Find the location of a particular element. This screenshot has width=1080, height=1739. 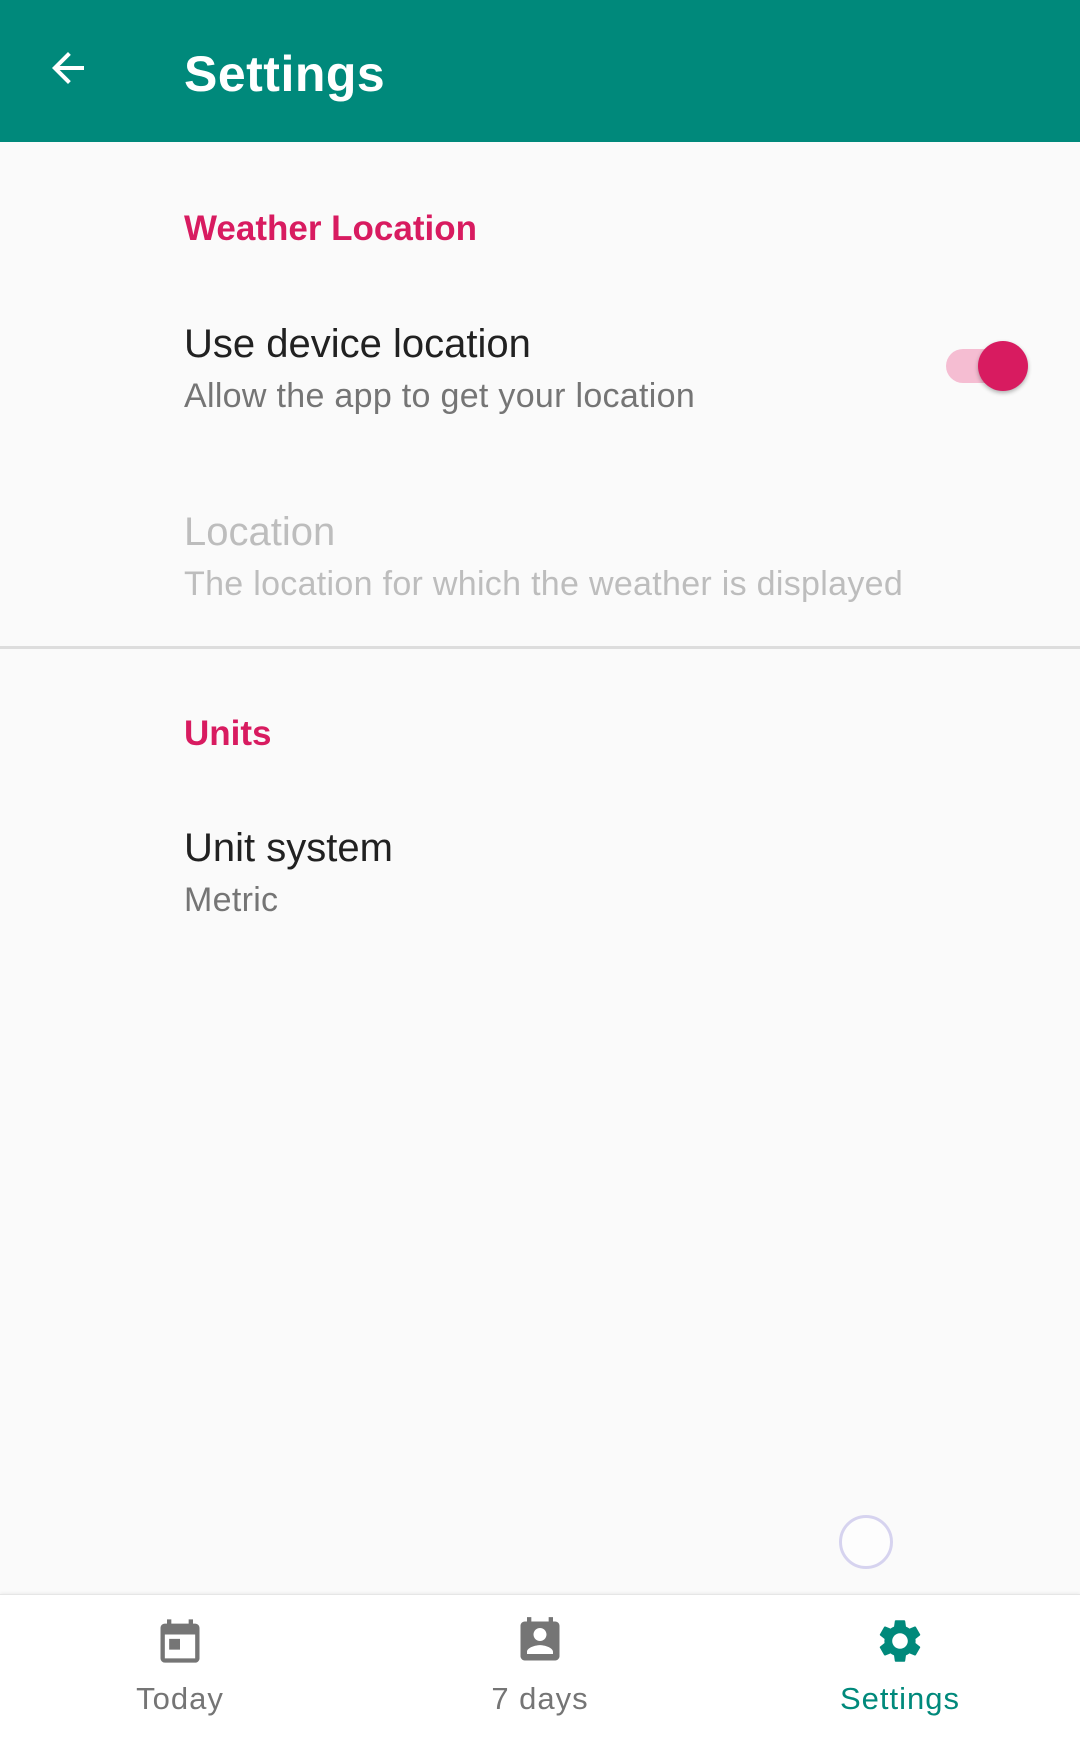

category-weather-location: Weather Location is located at coordinates (331, 228).